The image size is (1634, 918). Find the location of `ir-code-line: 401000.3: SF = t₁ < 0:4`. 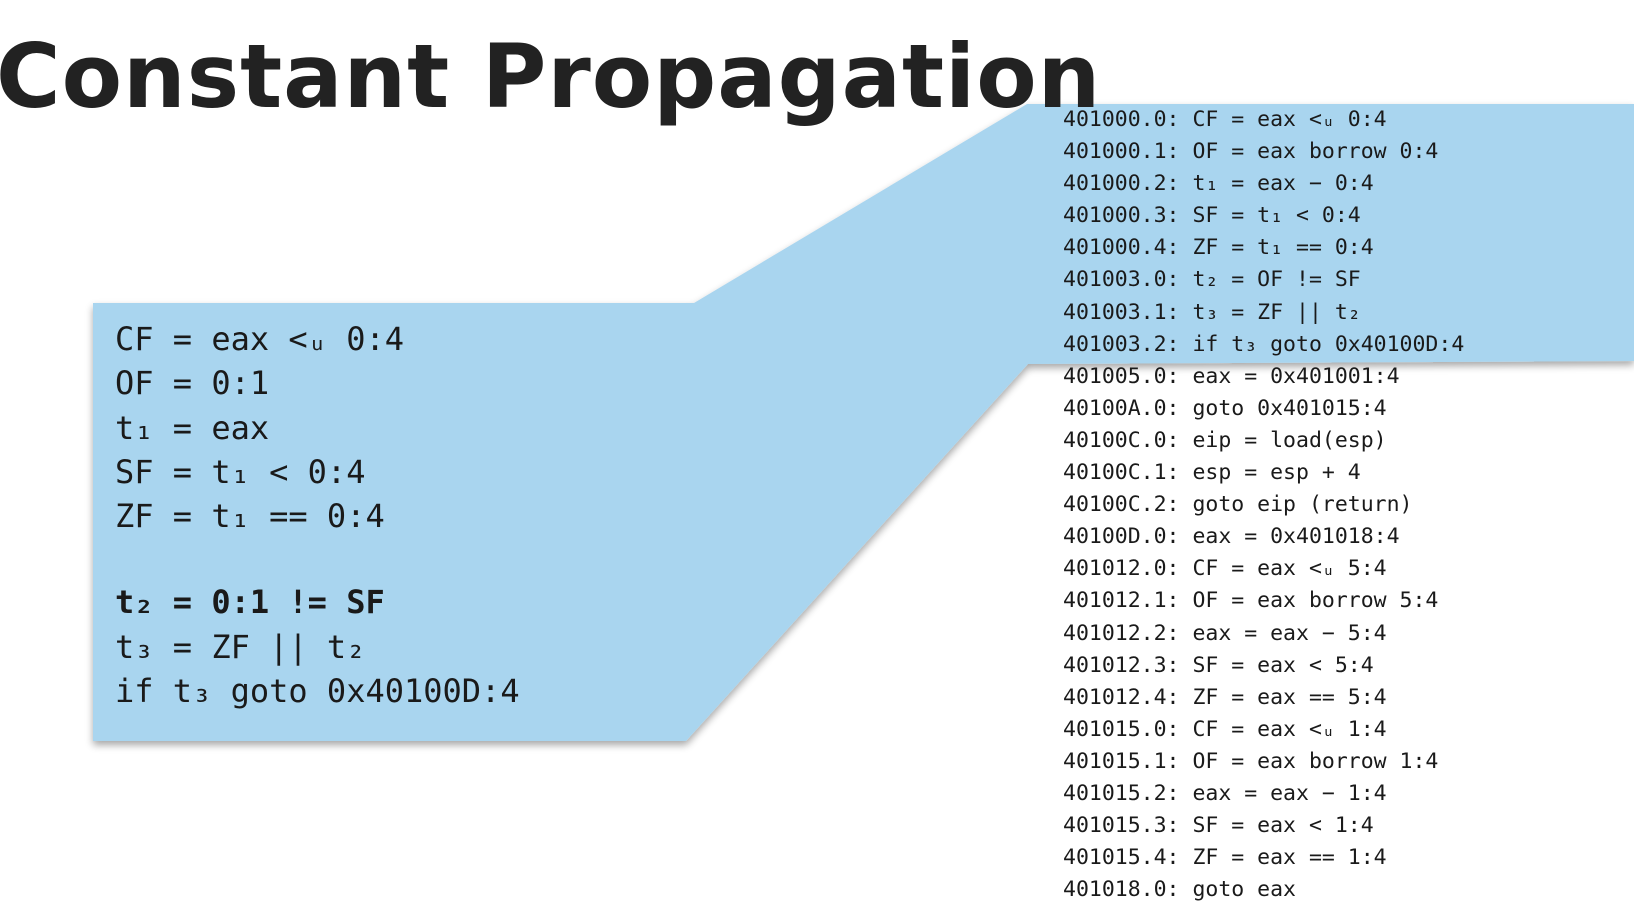

ir-code-line: 401000.3: SF = t₁ < 0:4 is located at coordinates (1212, 216).